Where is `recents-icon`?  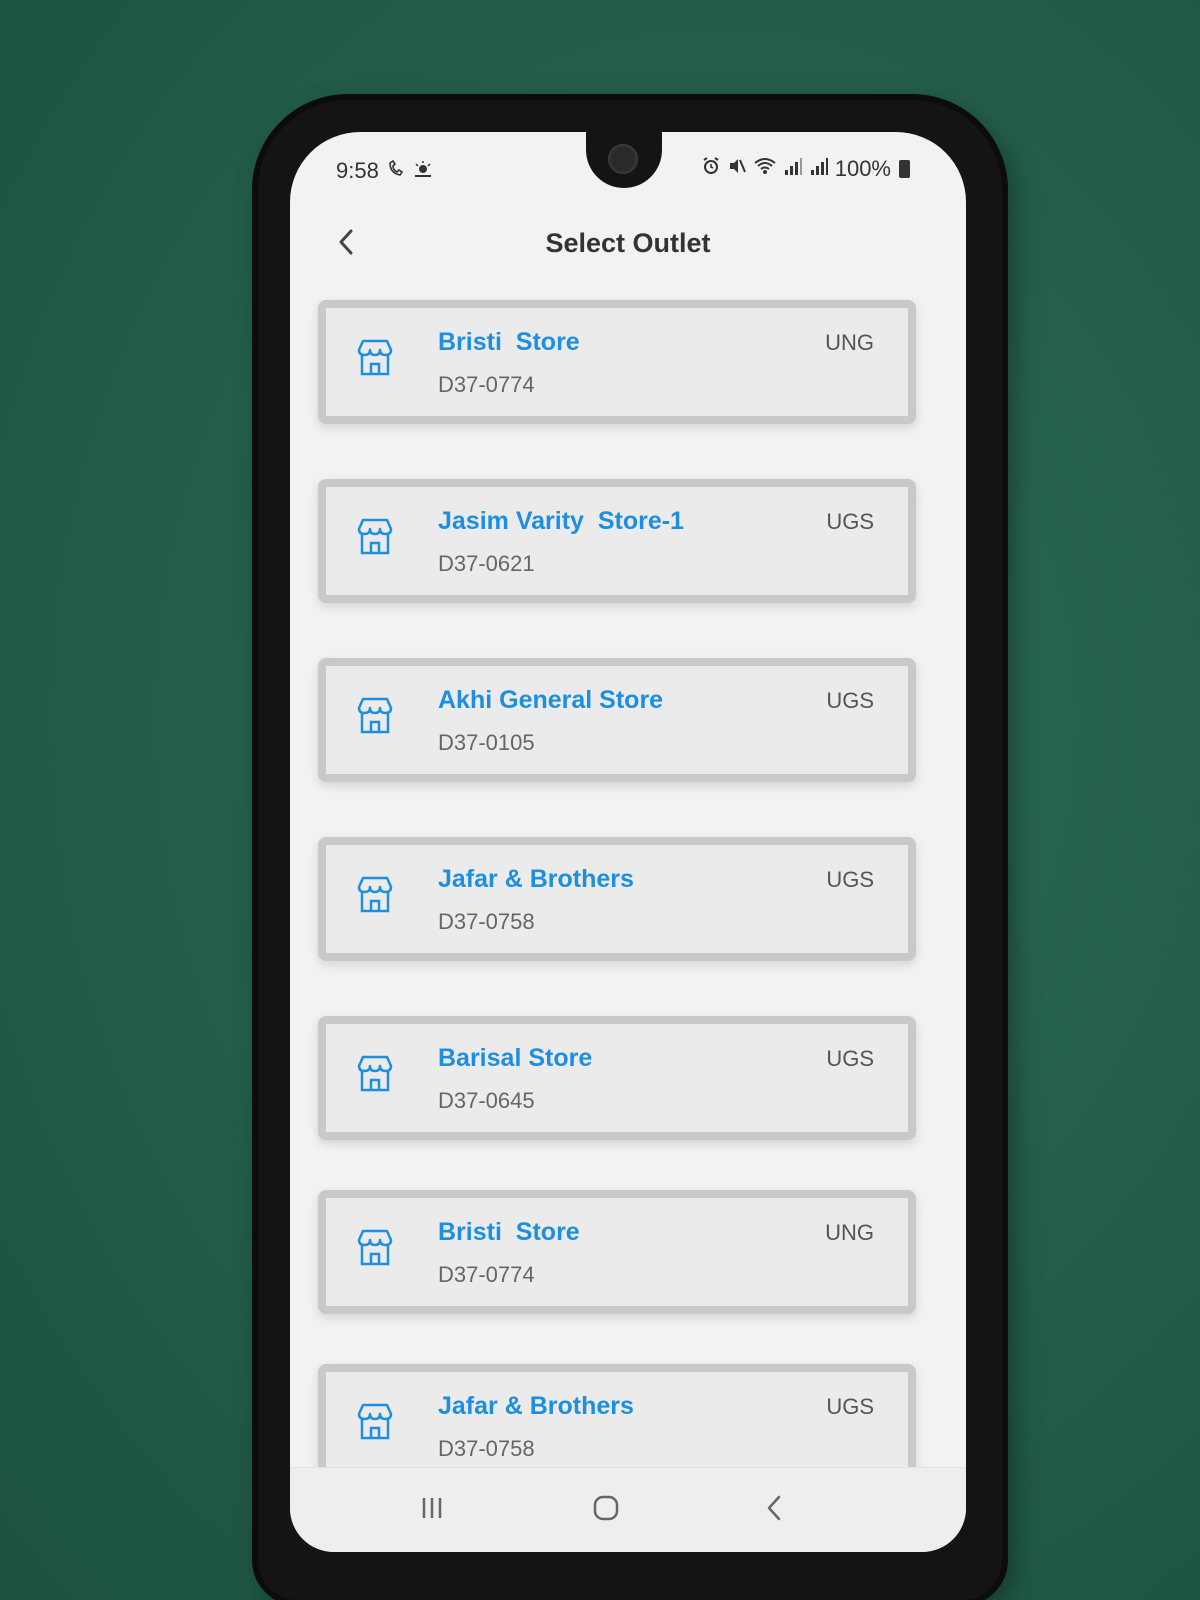 recents-icon is located at coordinates (432, 1510).